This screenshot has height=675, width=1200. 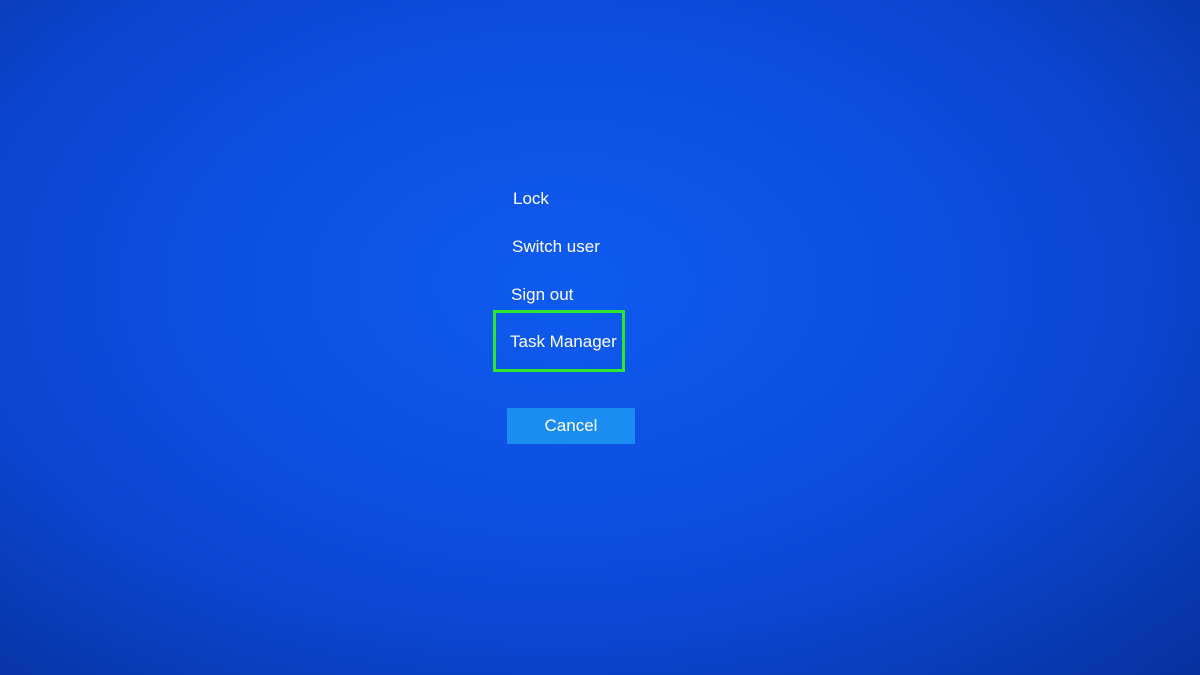 I want to click on cancel-button: Cancel, so click(x=571, y=426).